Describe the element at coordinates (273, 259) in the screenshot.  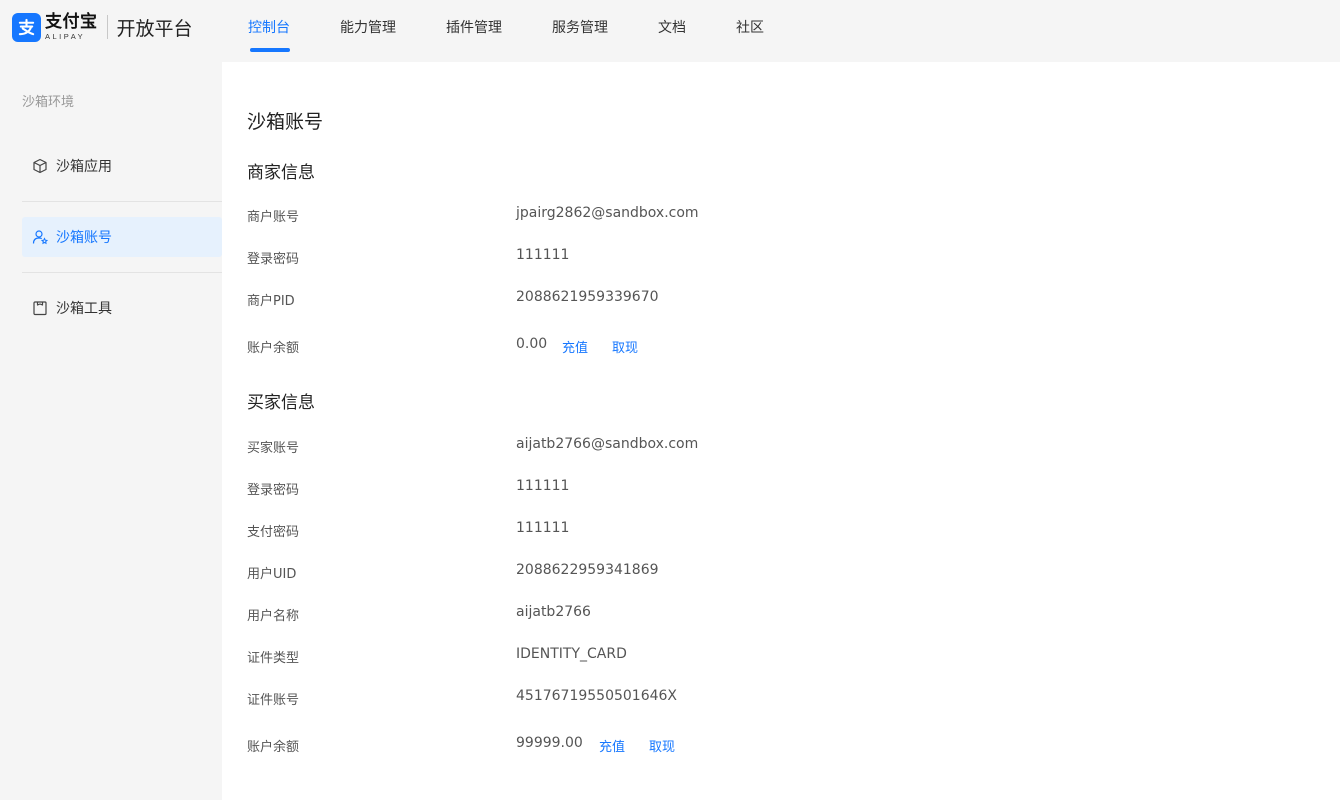
I see `merchant-password-label: 登录密码` at that location.